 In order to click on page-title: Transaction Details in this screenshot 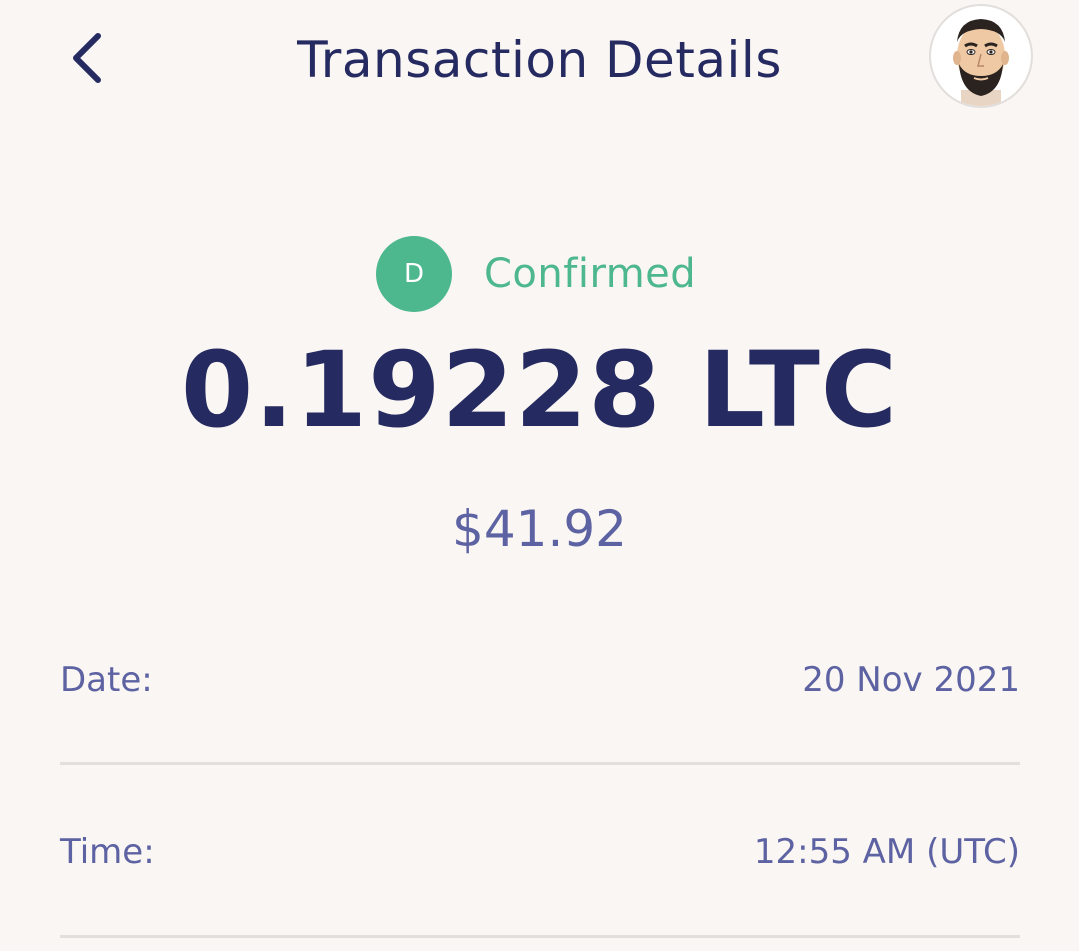, I will do `click(539, 60)`.